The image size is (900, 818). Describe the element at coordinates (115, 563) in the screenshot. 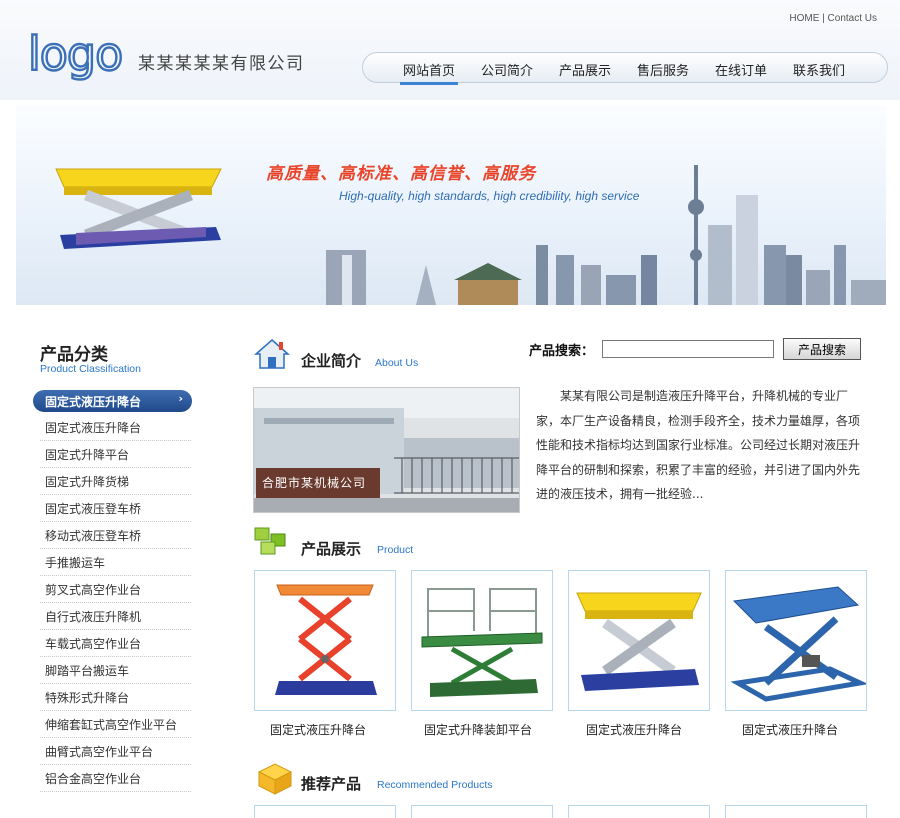

I see `sidebar-item: 手推搬运车` at that location.